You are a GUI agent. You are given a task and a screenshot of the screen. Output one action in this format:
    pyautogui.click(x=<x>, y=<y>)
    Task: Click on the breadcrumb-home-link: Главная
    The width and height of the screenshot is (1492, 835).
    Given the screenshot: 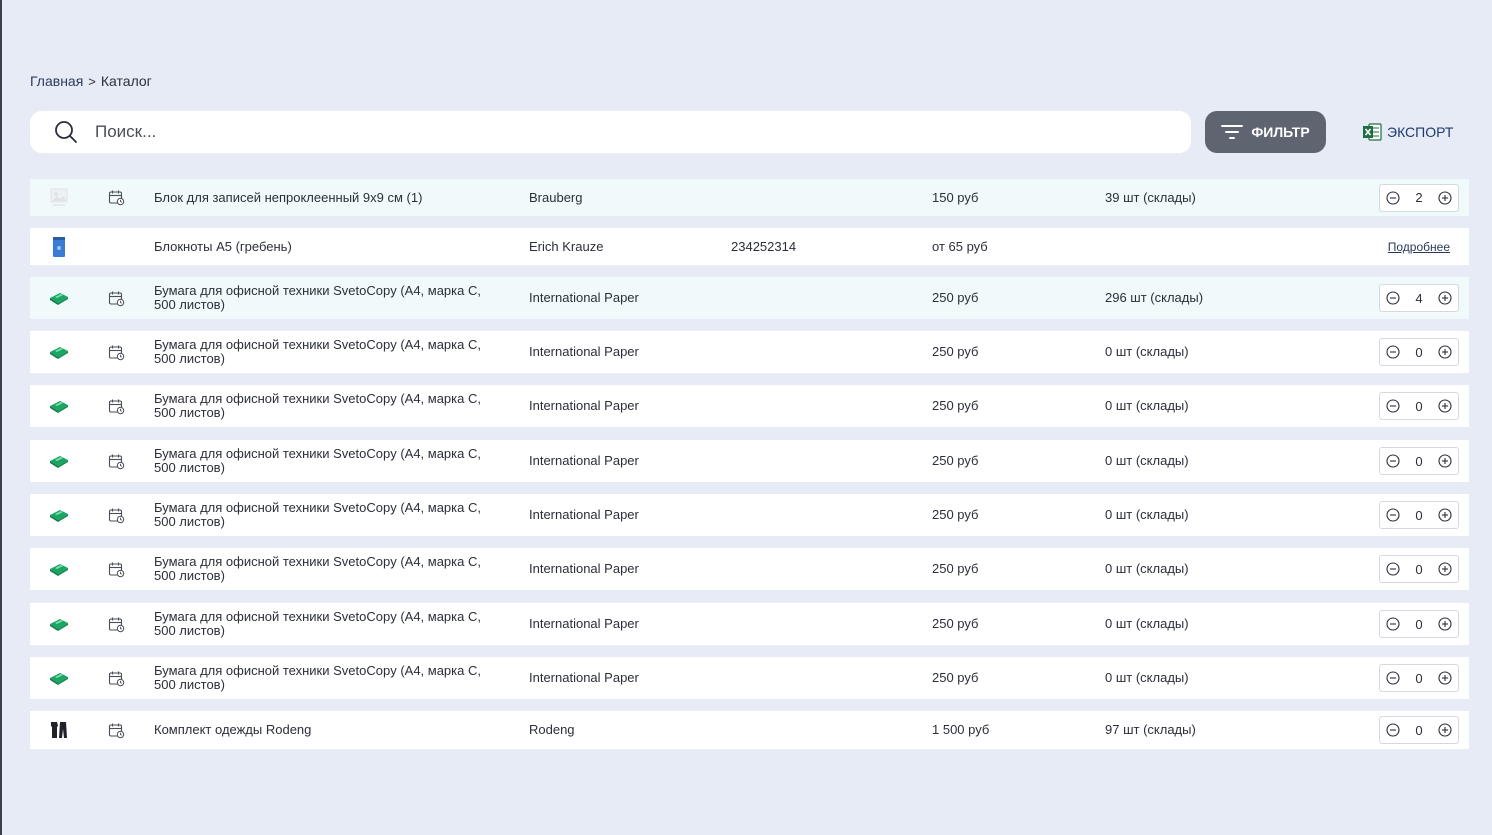 What is the action you would take?
    pyautogui.click(x=56, y=81)
    